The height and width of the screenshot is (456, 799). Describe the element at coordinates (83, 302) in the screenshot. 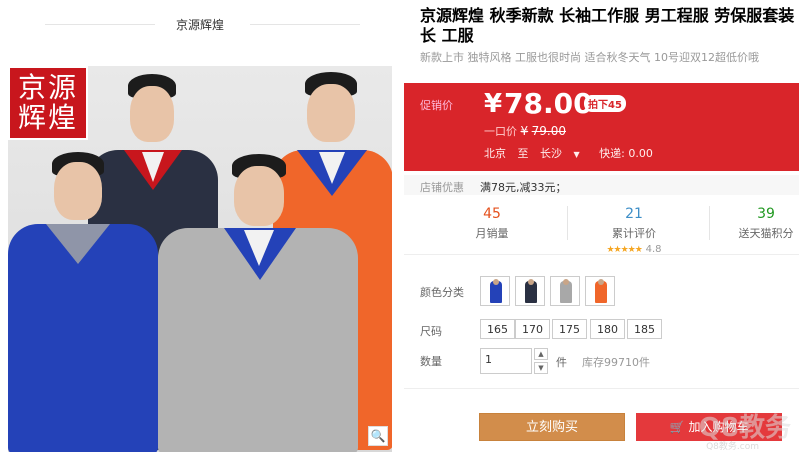

I see `model-blue` at that location.